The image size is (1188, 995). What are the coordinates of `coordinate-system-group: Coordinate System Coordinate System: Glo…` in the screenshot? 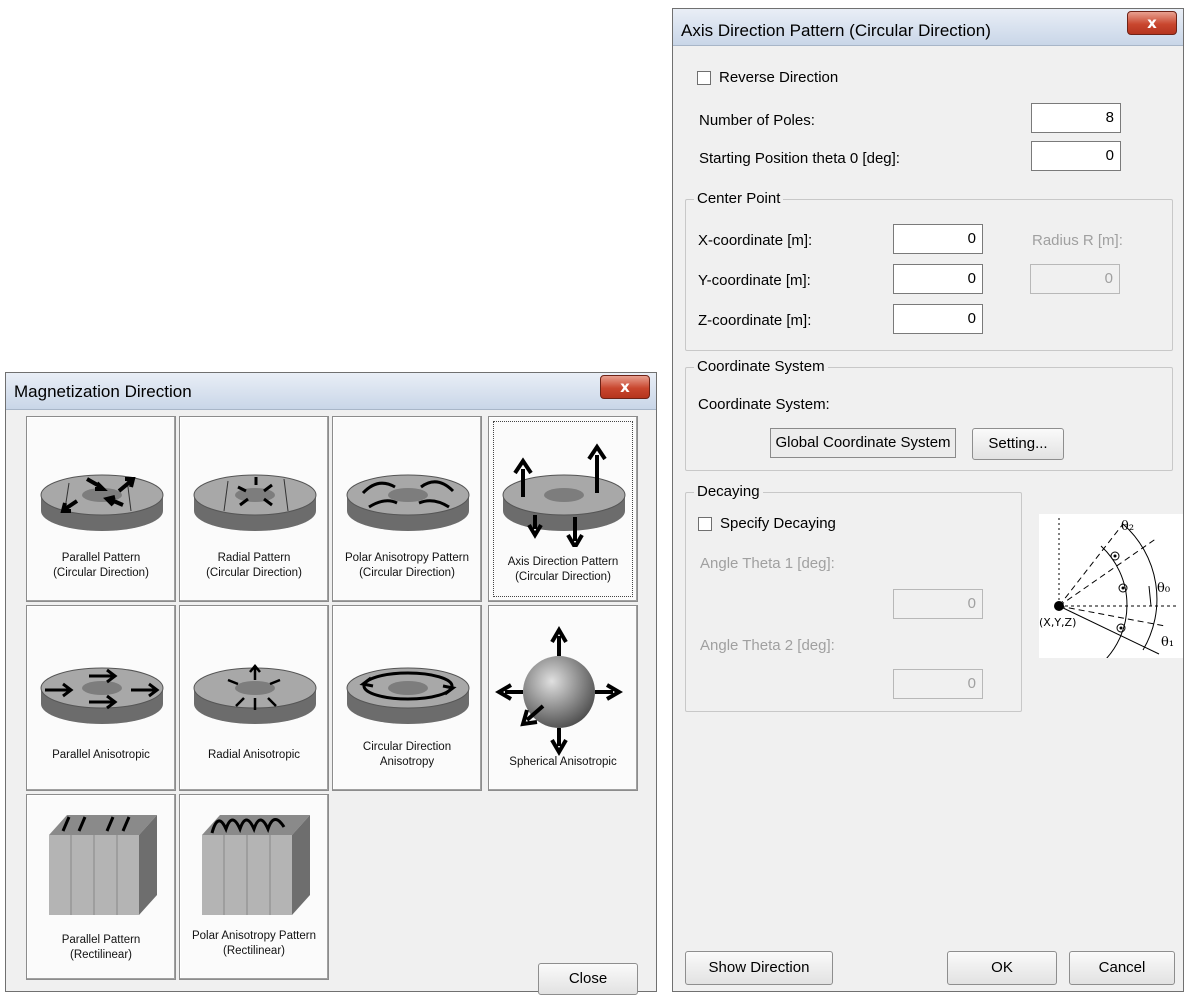 It's located at (929, 414).